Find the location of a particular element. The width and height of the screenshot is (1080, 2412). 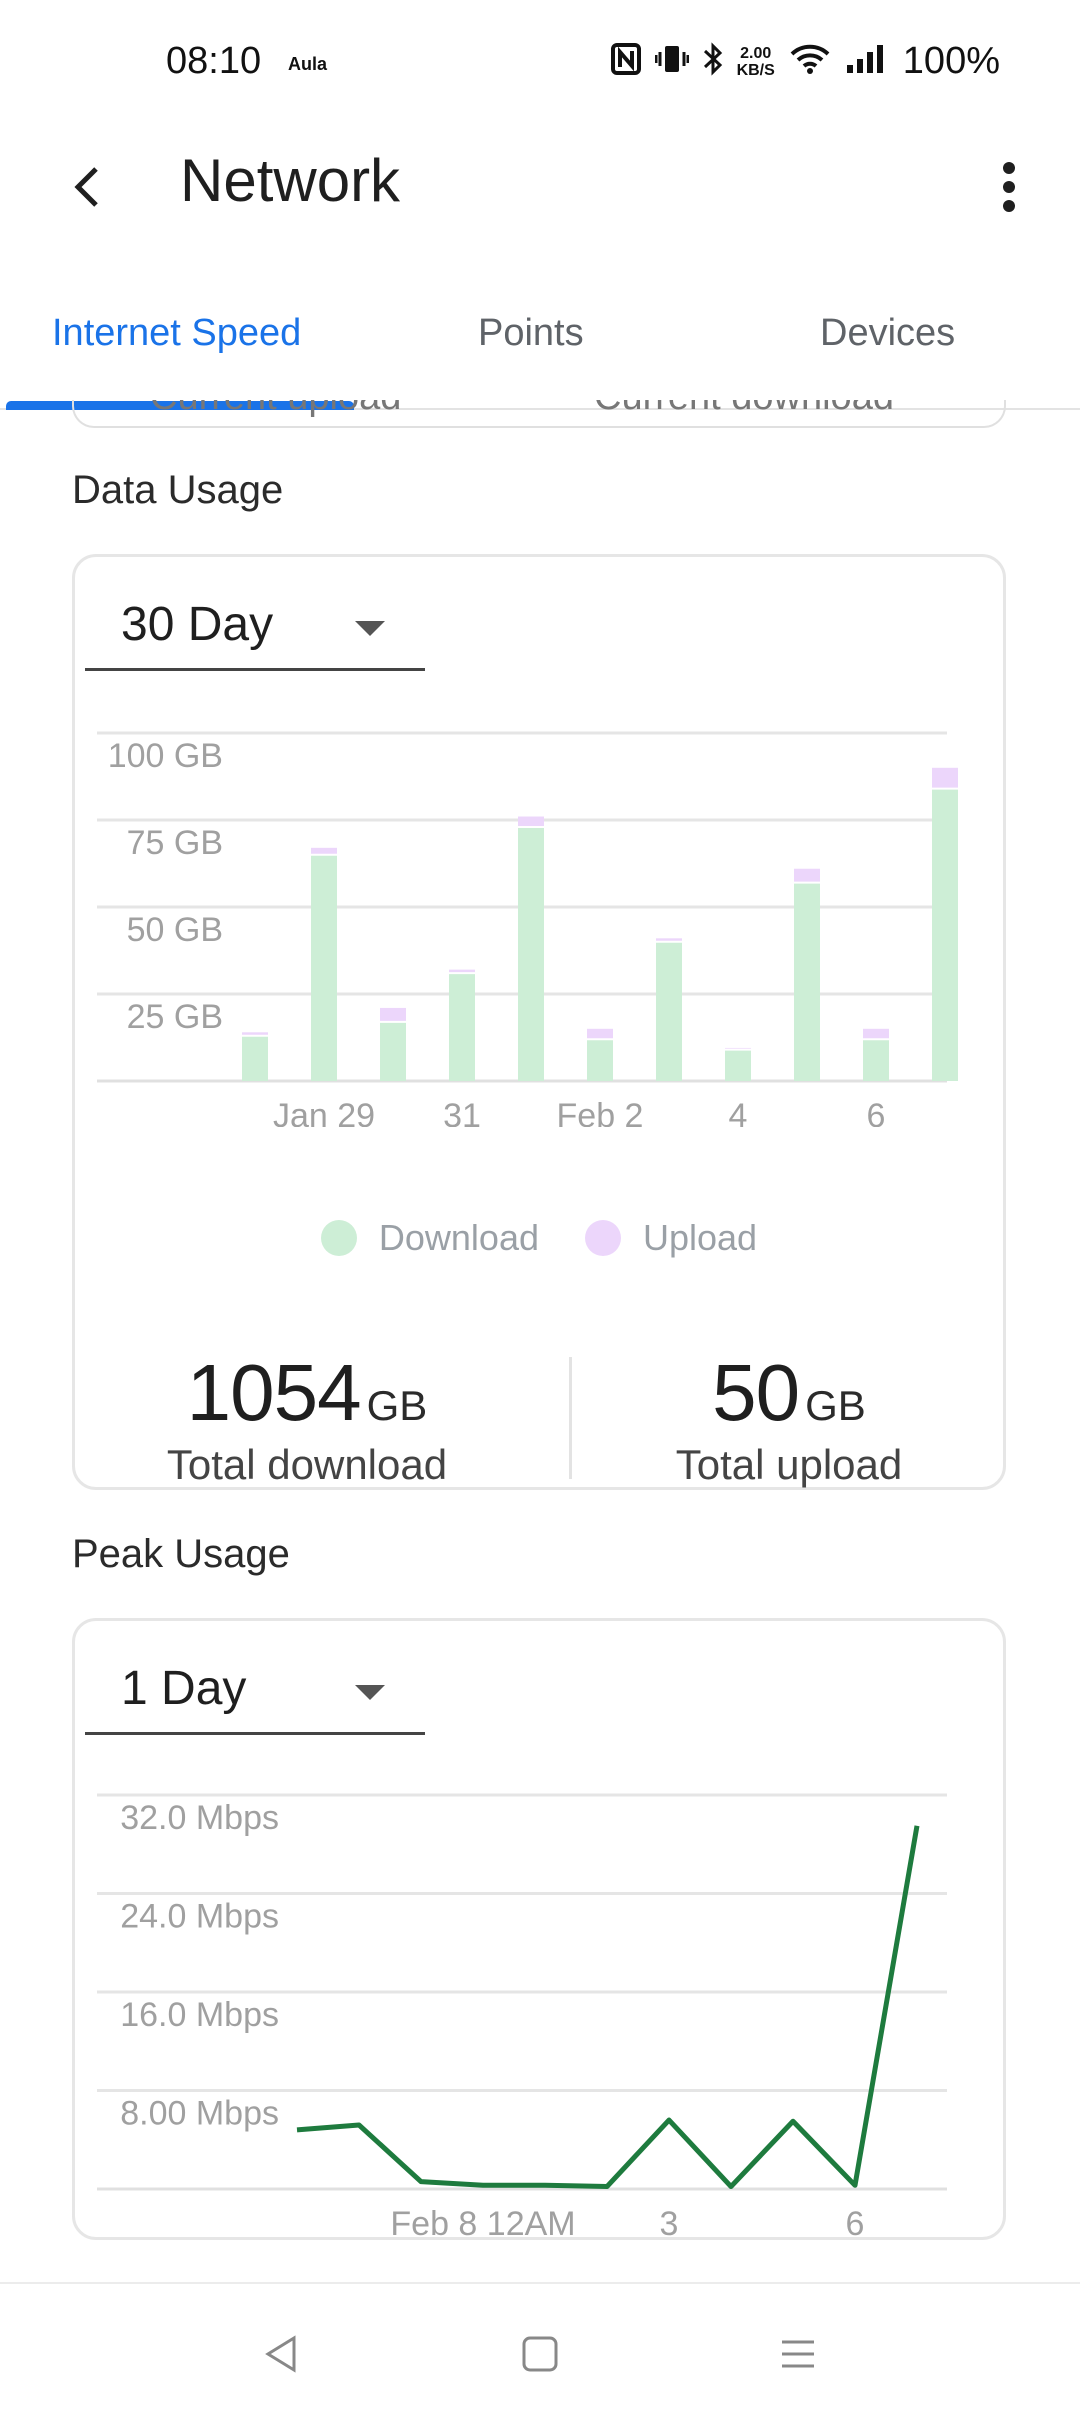

y-tick-label: 32.0 Mbps is located at coordinates (199, 1818).